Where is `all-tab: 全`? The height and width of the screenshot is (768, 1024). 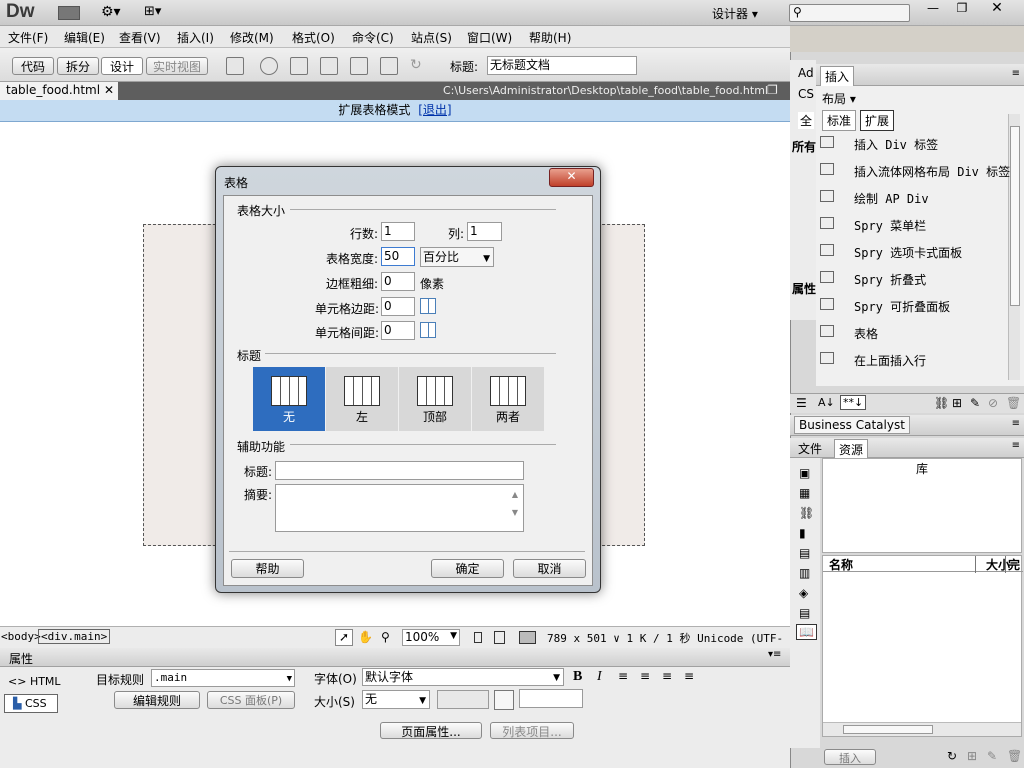 all-tab: 全 is located at coordinates (806, 120).